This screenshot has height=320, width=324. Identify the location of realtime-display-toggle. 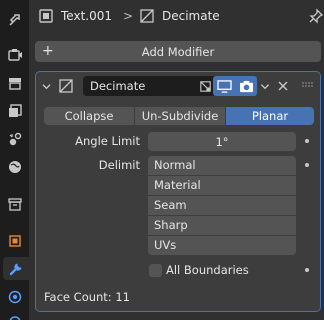
(224, 86).